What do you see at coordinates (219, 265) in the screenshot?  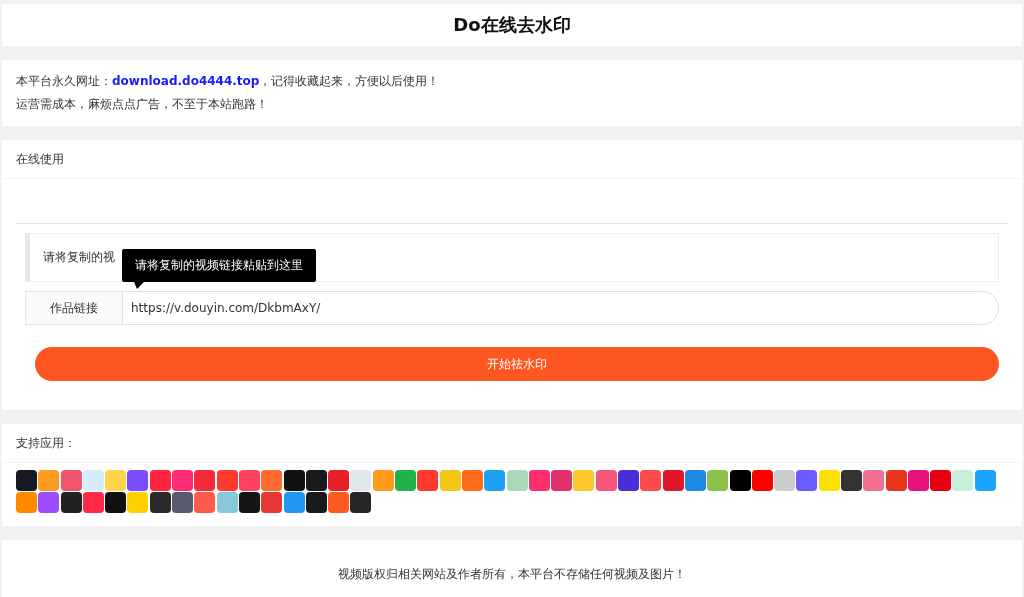 I see `tooltip: 请将复制的视频链接粘贴到这里` at bounding box center [219, 265].